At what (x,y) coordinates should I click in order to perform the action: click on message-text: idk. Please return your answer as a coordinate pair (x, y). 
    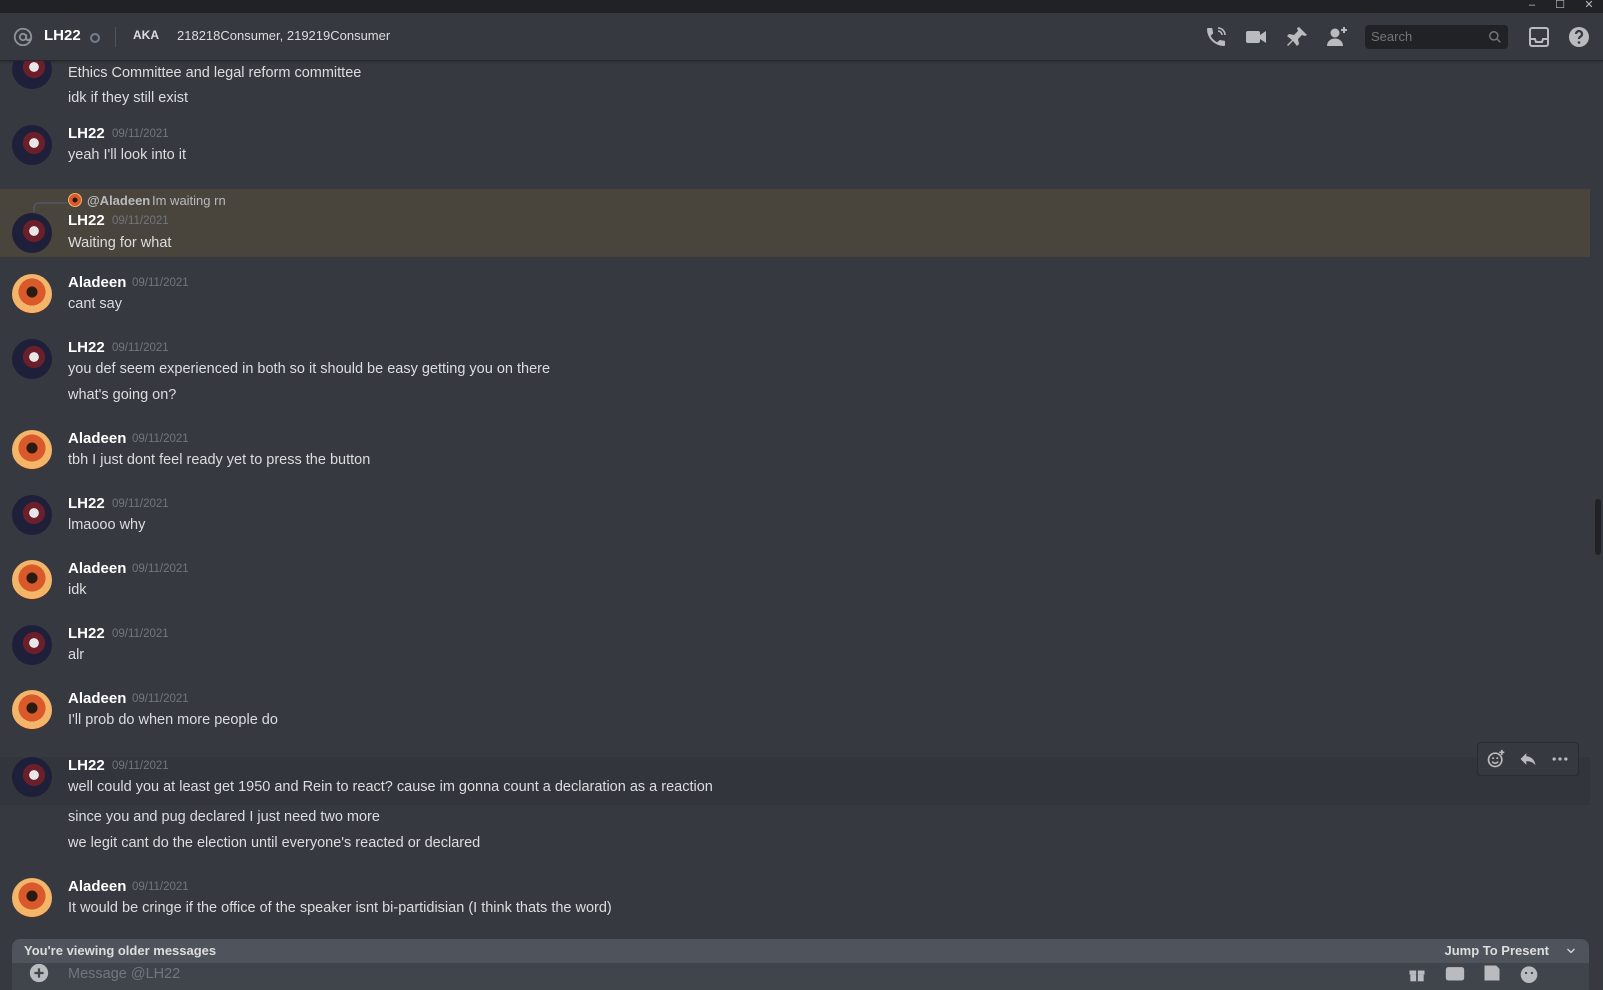
    Looking at the image, I should click on (77, 590).